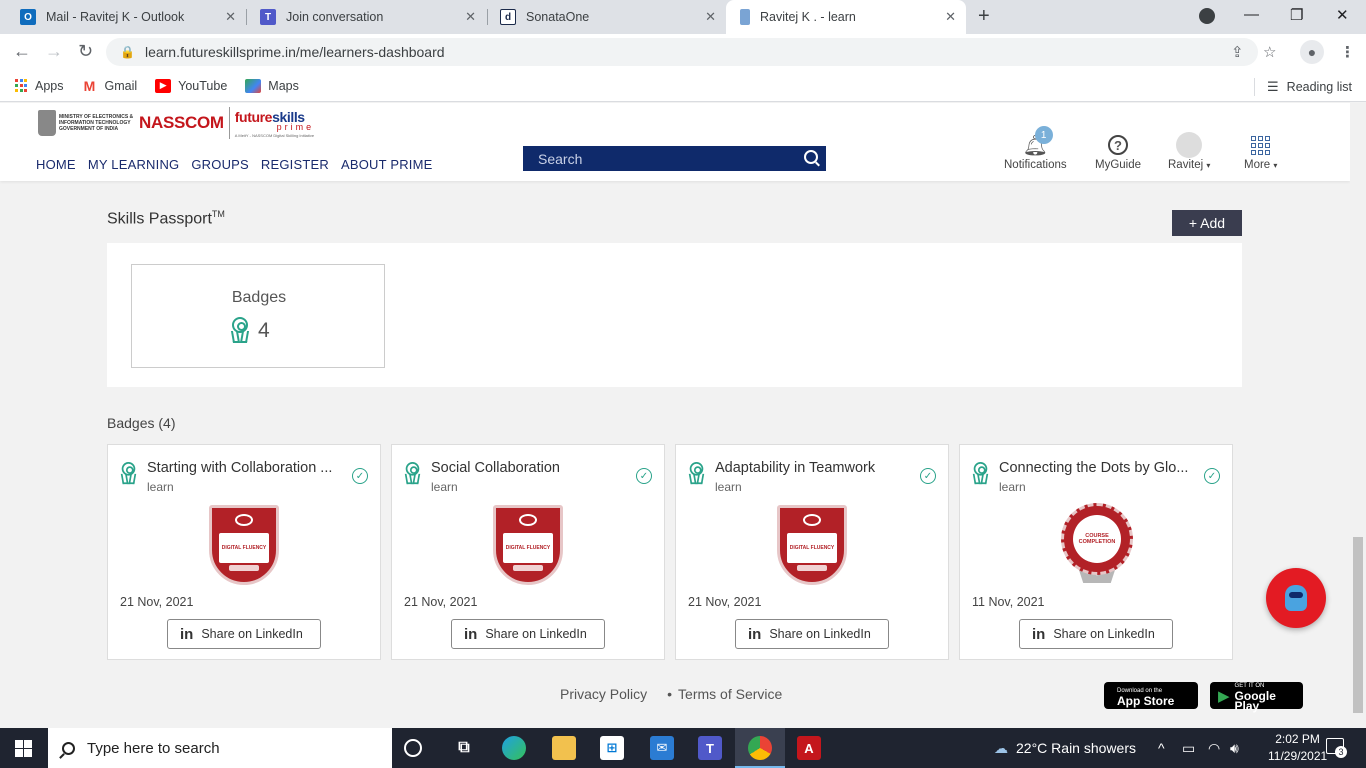  What do you see at coordinates (612, 748) in the screenshot?
I see `store-icon: ⊞` at bounding box center [612, 748].